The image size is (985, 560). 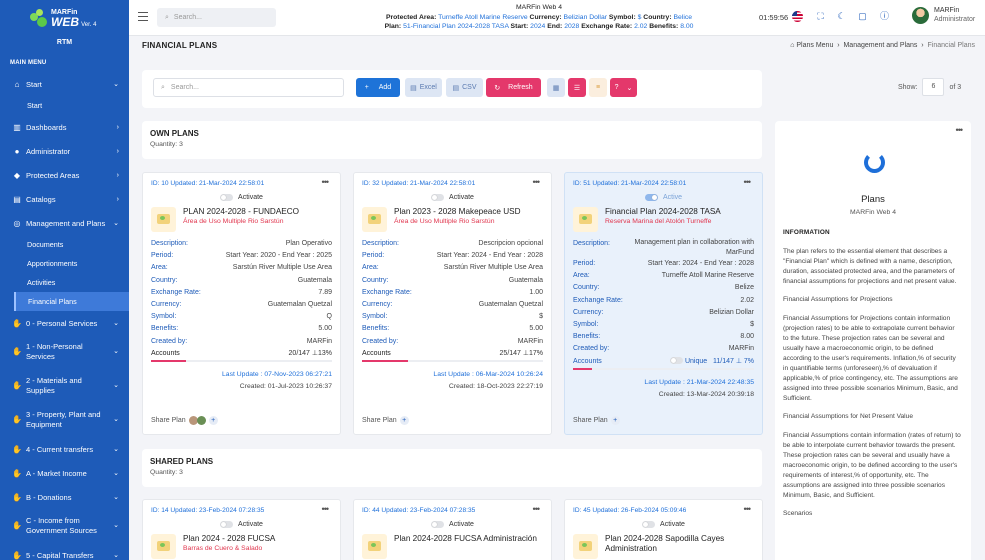 I want to click on compact-view-button: ≡, so click(x=598, y=87).